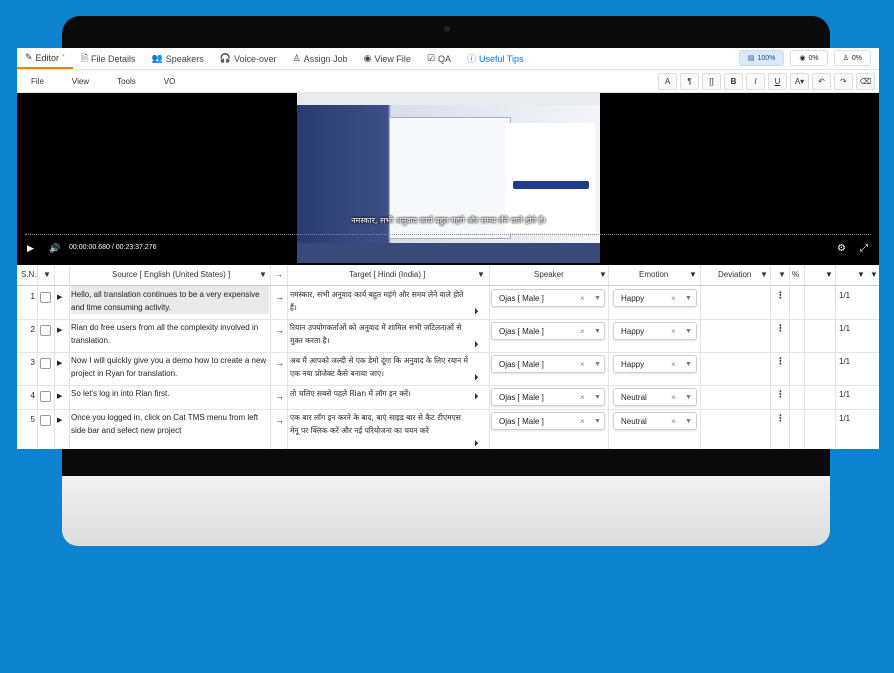  I want to click on bold-button: B, so click(733, 81).